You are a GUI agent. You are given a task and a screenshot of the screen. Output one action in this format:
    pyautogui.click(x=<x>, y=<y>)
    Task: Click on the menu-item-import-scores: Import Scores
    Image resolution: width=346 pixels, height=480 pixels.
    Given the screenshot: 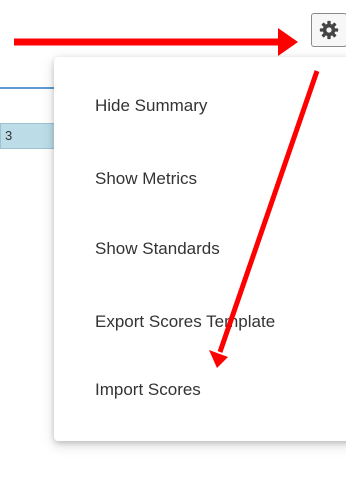 What is the action you would take?
    pyautogui.click(x=148, y=390)
    